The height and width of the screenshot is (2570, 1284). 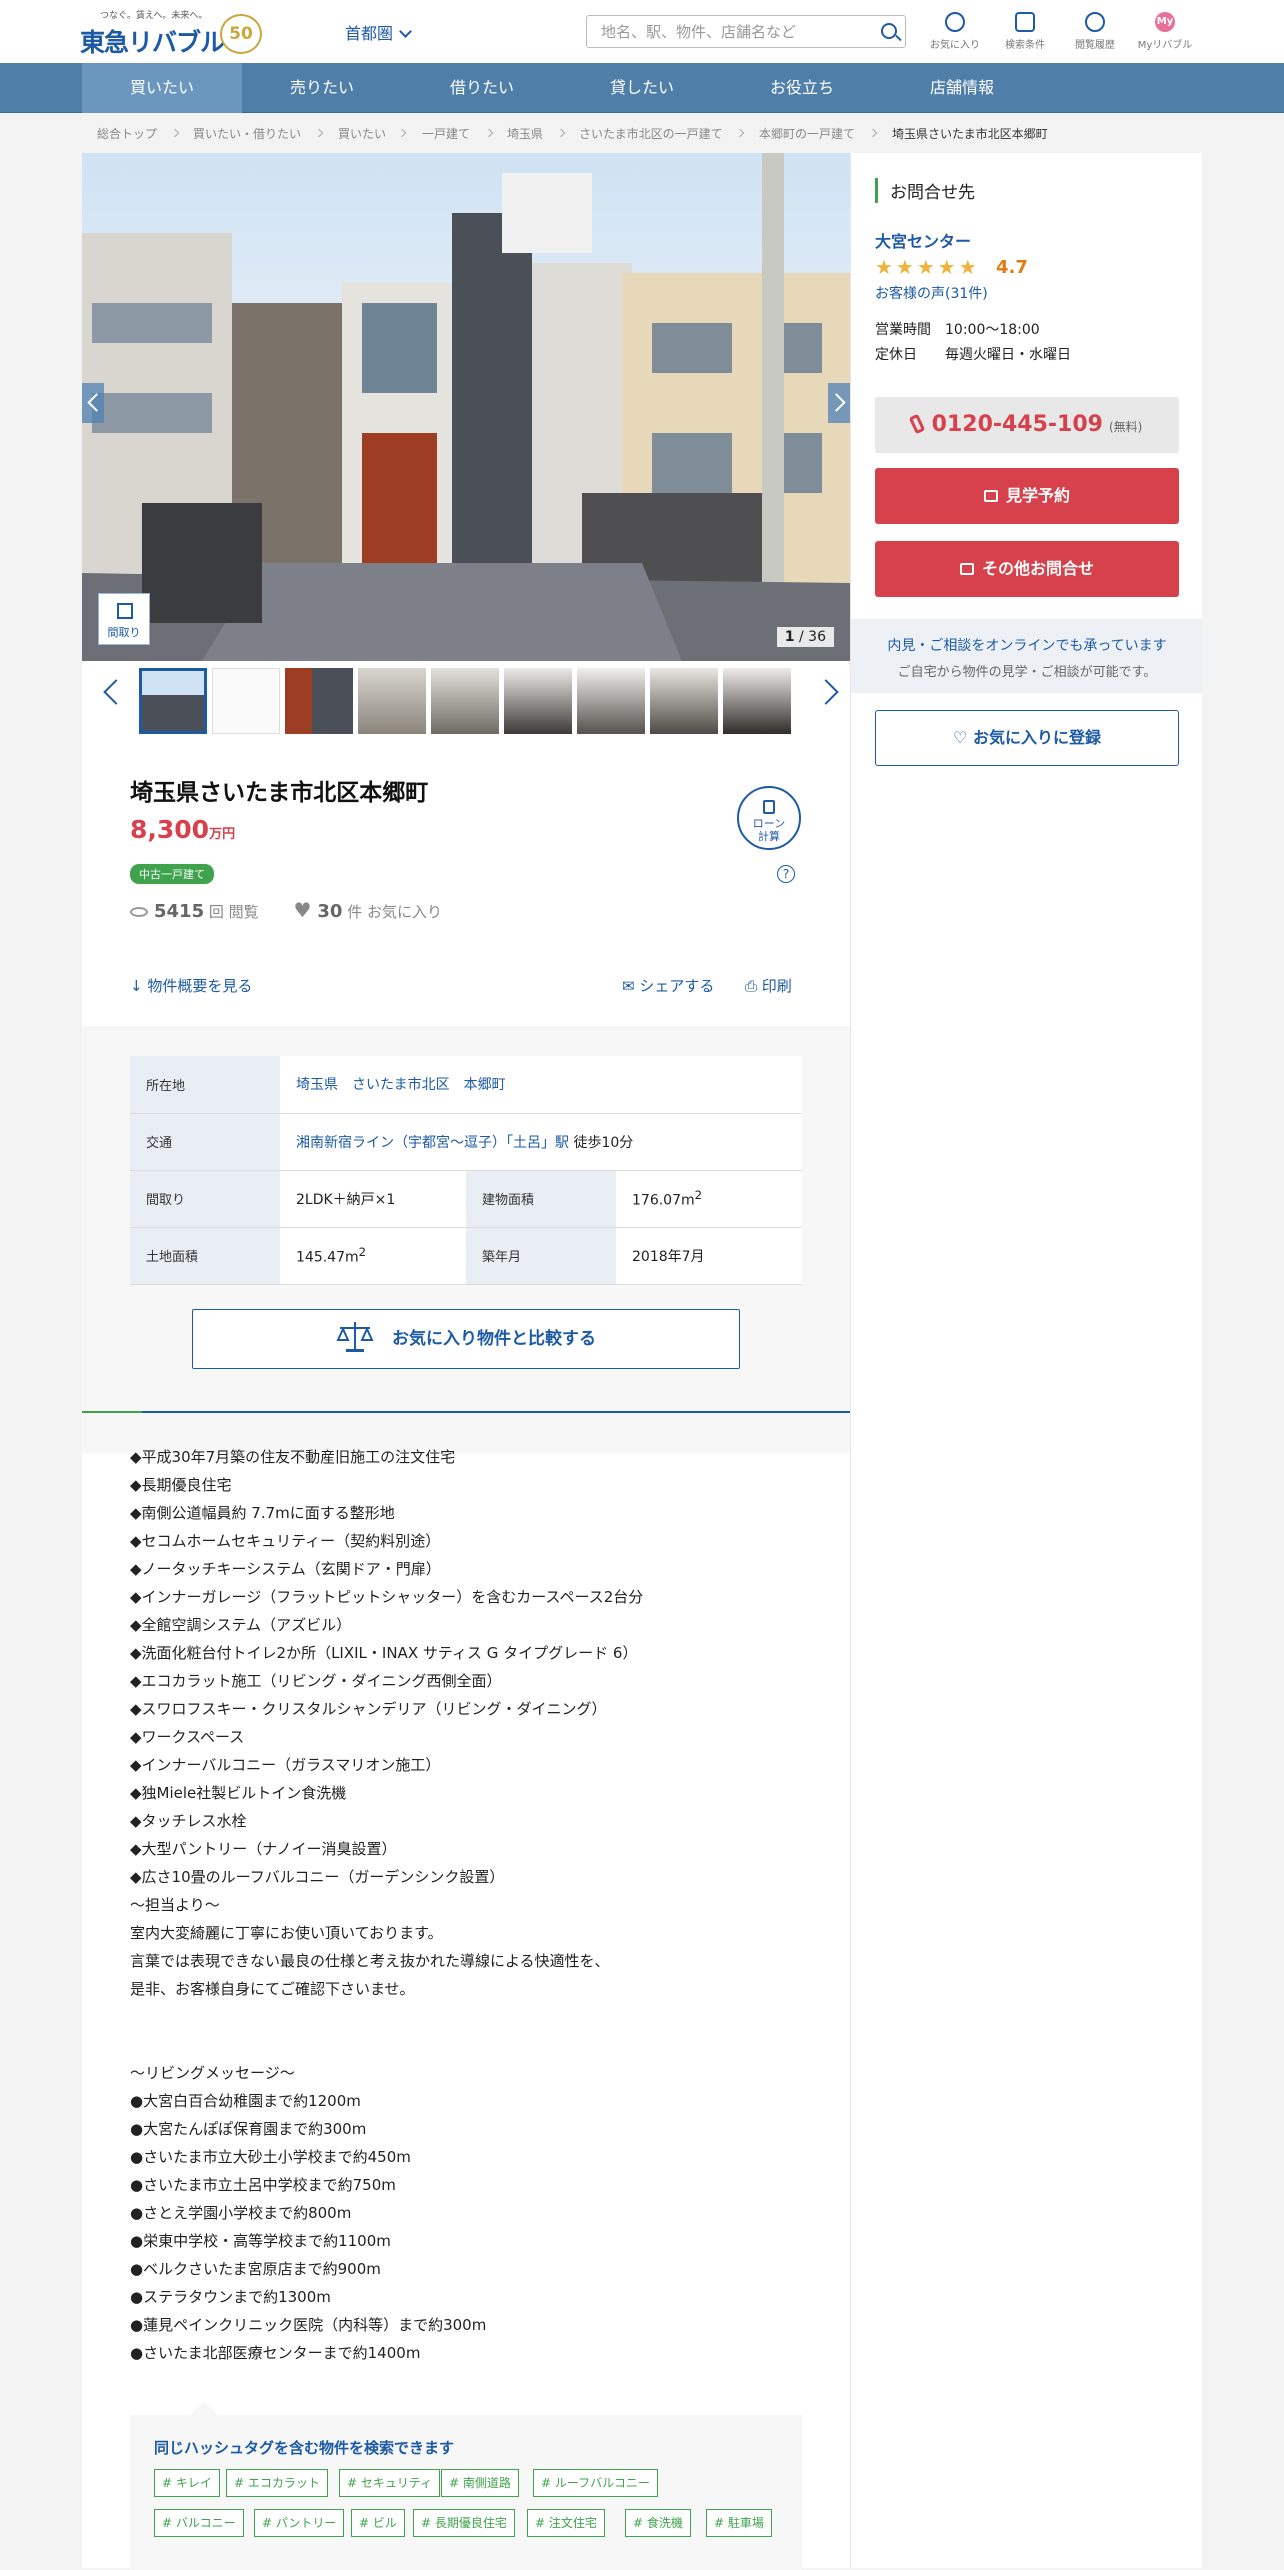 I want to click on hours-label: 営業時間, so click(x=903, y=330).